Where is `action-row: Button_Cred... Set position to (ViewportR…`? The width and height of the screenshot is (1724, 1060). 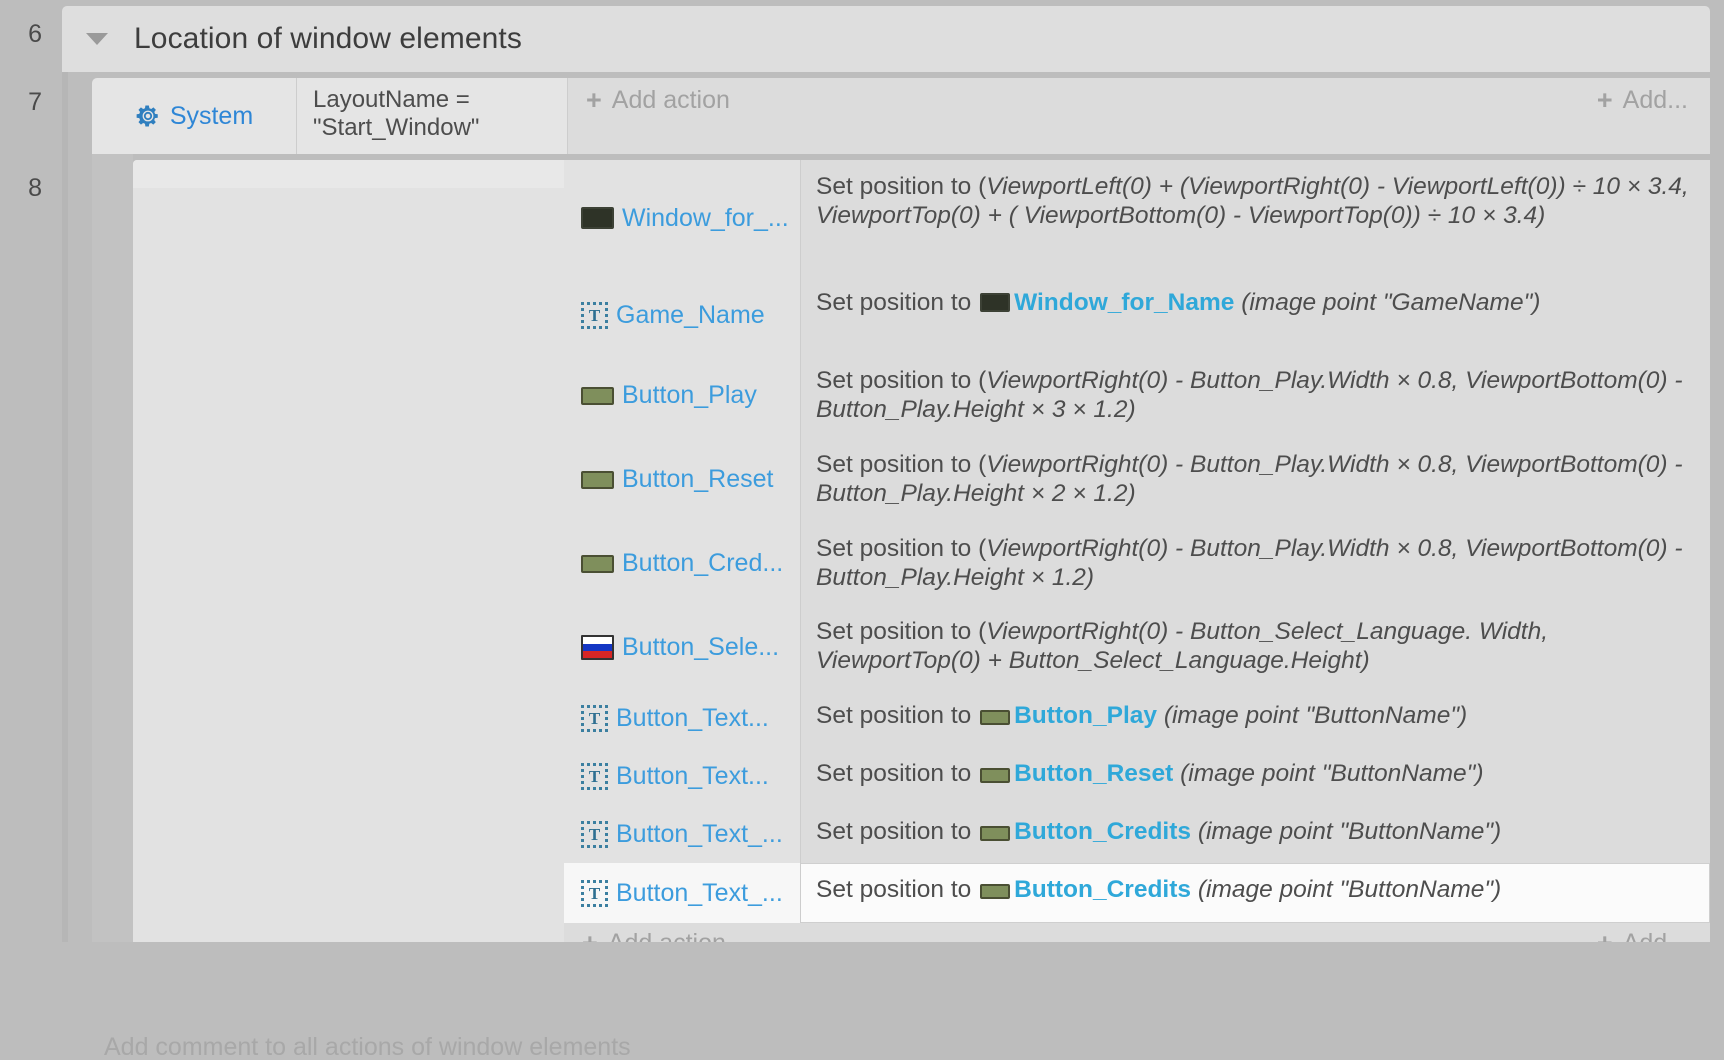
action-row: Button_Cred... Set position to (ViewportR… is located at coordinates (1137, 563).